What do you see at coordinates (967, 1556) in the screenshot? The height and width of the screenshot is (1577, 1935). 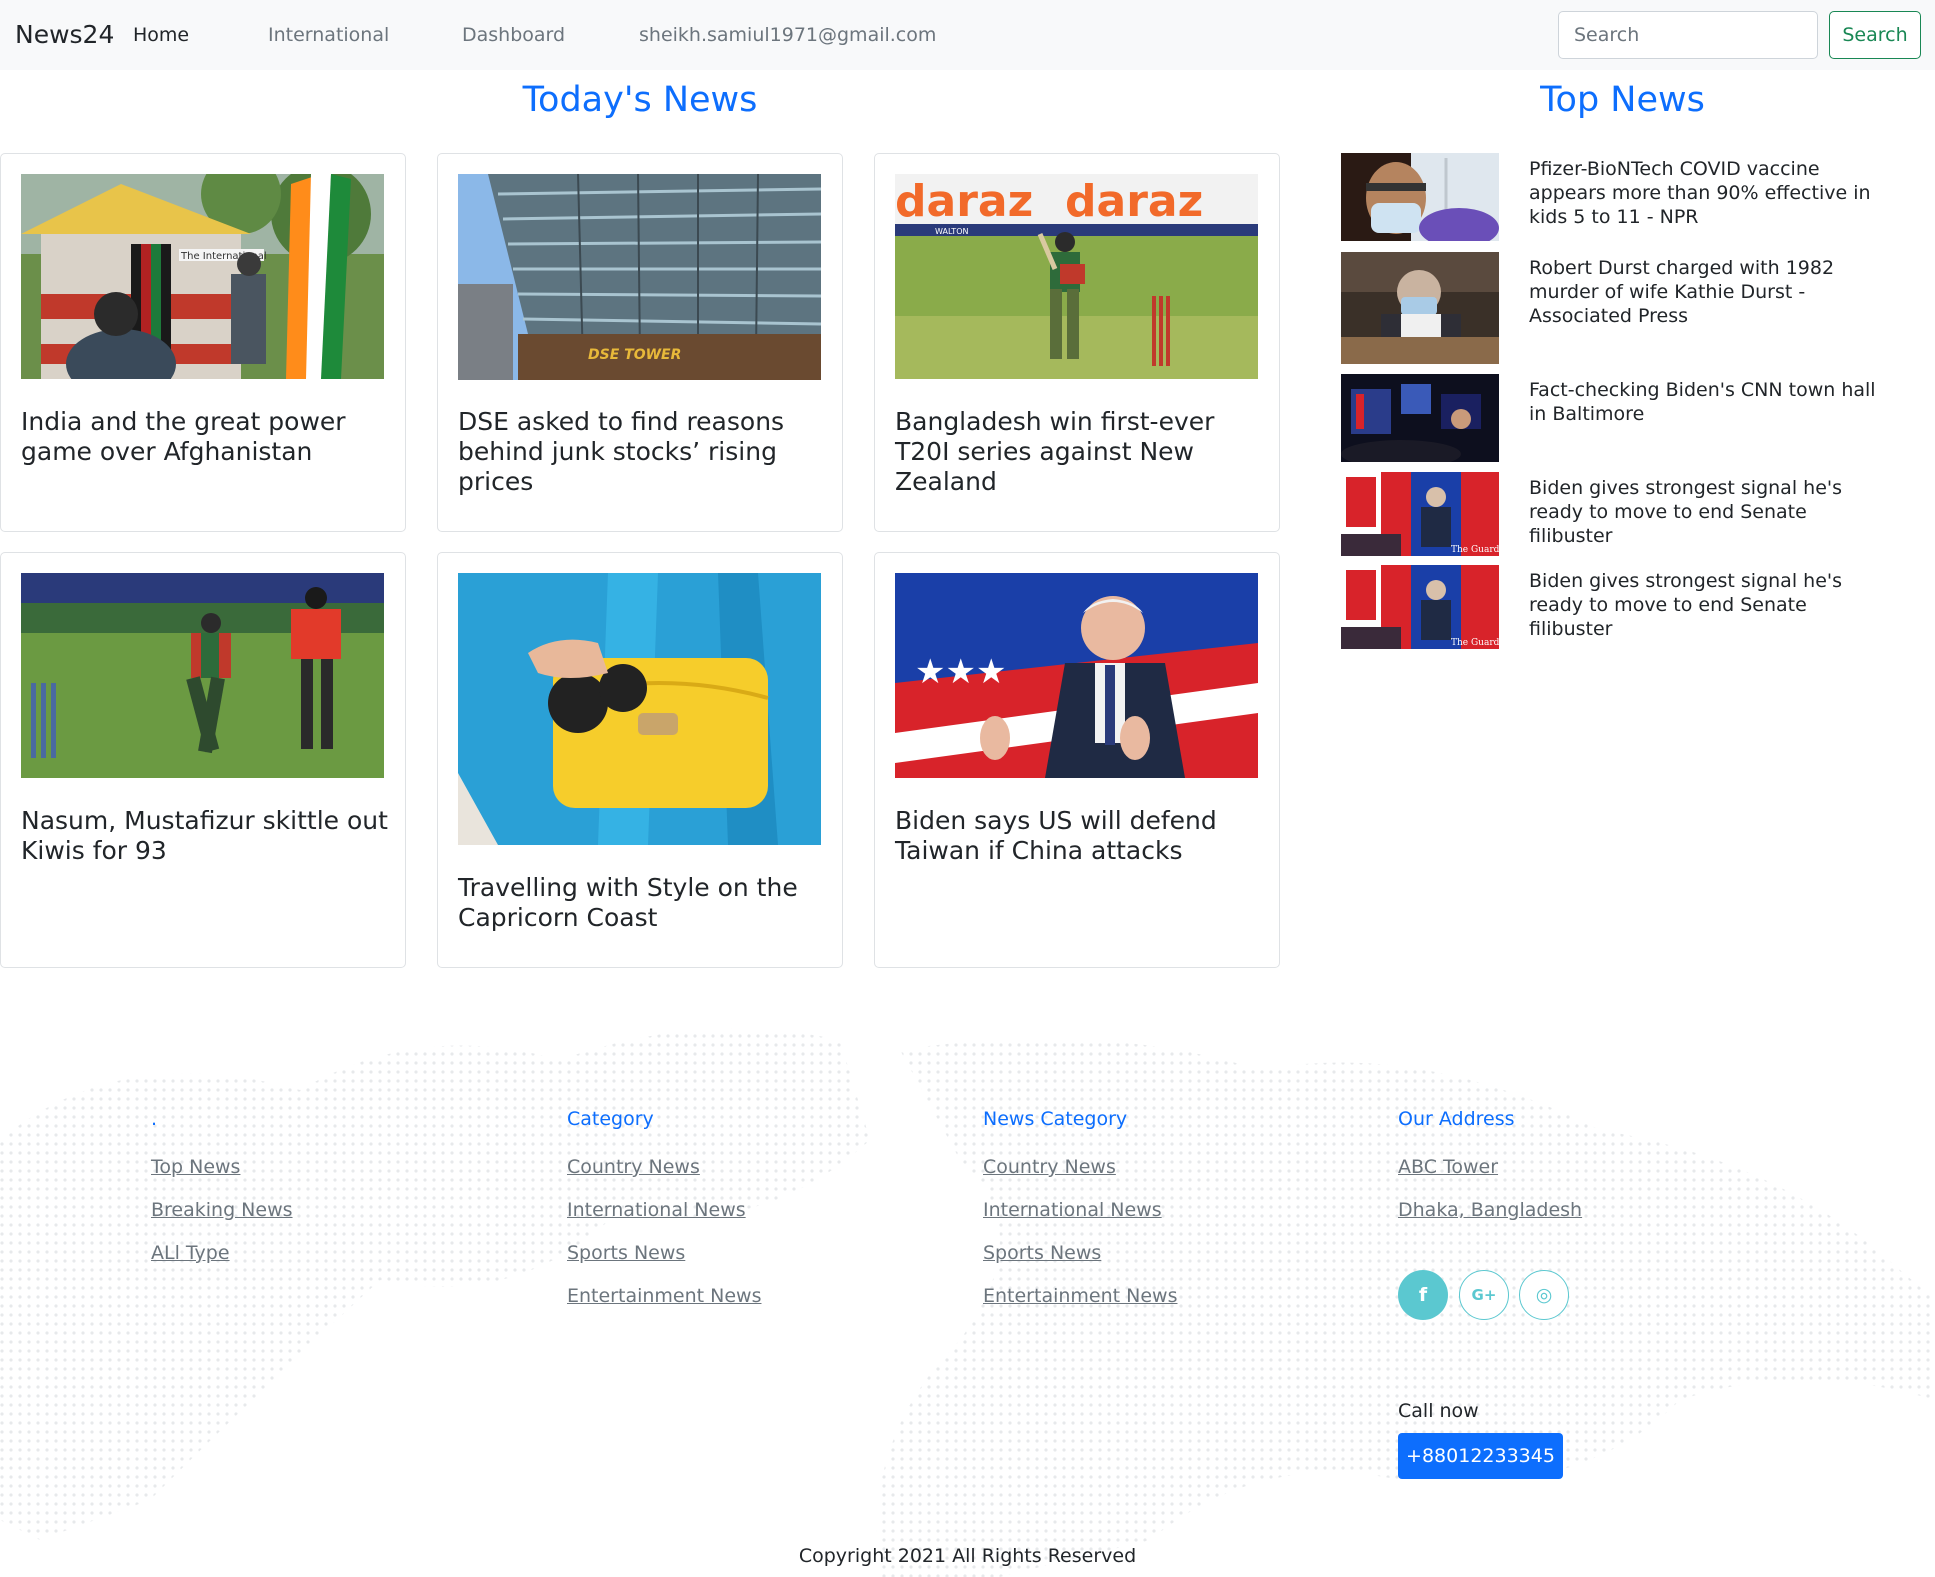 I see `copyright-text: Copyright 2021 All Rights Reserved` at bounding box center [967, 1556].